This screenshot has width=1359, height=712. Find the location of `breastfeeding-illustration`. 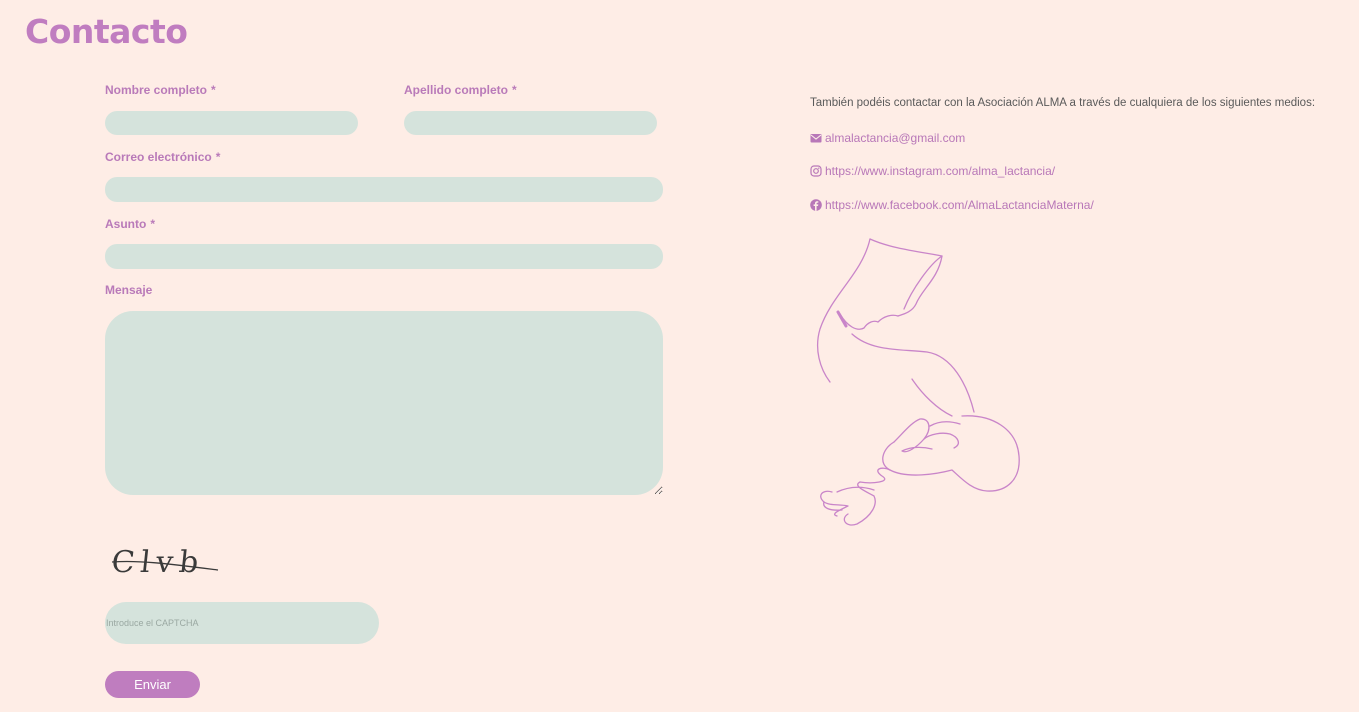

breastfeeding-illustration is located at coordinates (918, 382).